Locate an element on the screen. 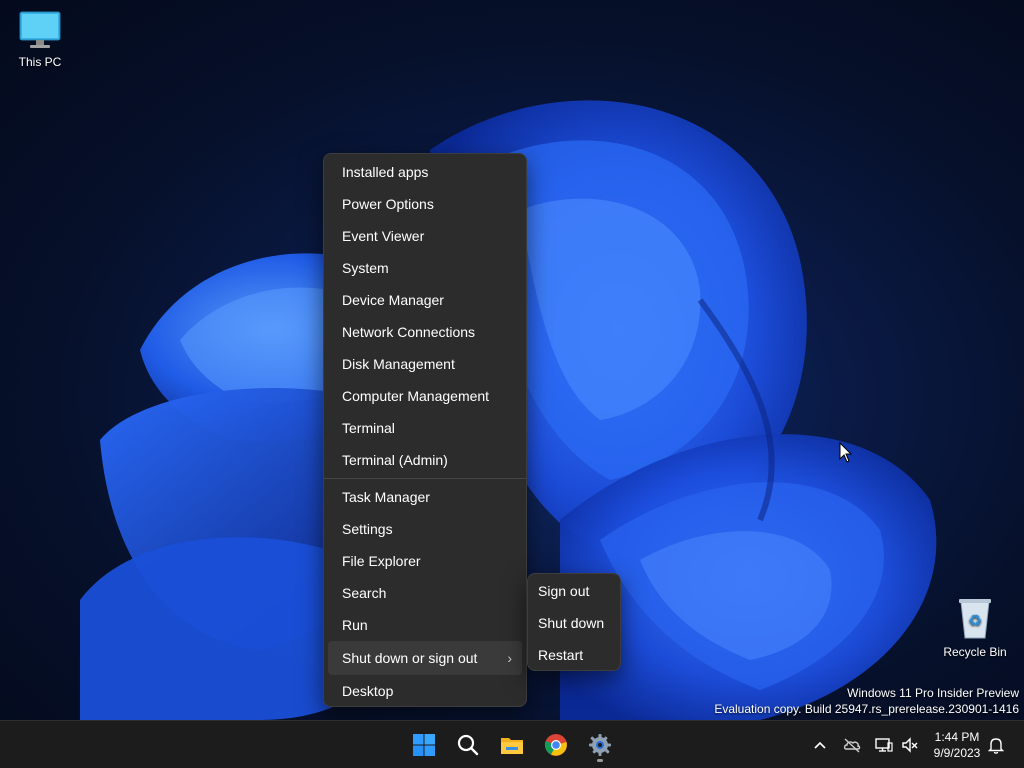 The width and height of the screenshot is (1024, 768). onedrive-offline-icon is located at coordinates (852, 745).